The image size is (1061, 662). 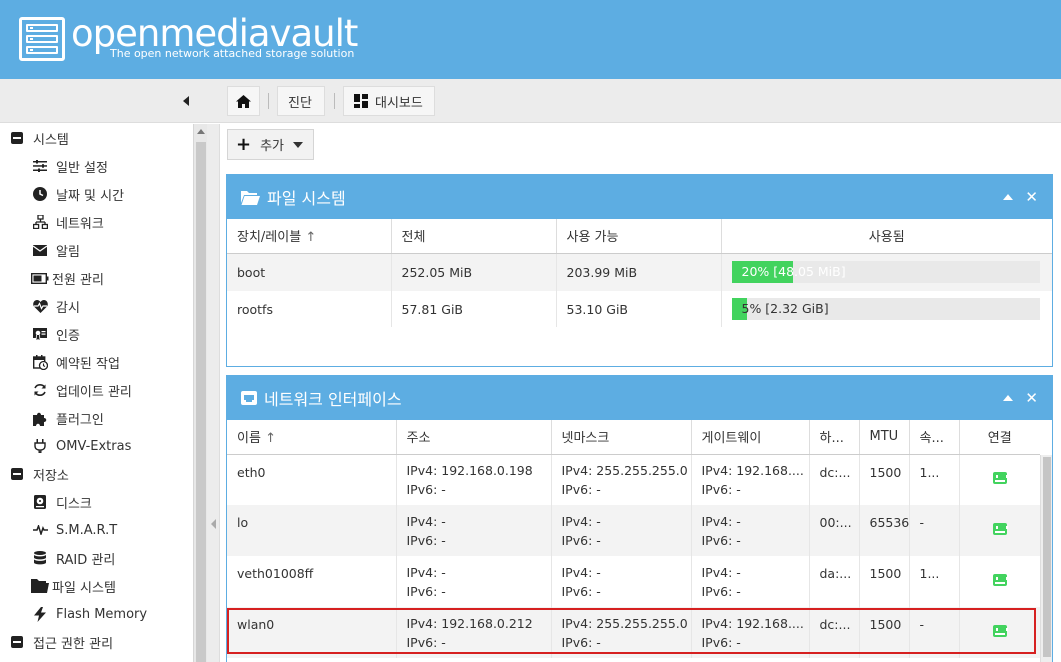 I want to click on breadcrumb-bar, so click(x=530, y=101).